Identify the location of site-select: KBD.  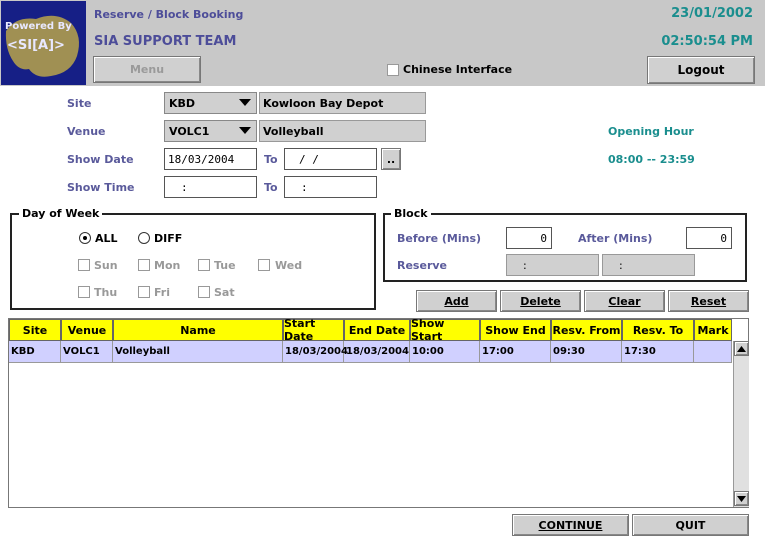
(210, 103).